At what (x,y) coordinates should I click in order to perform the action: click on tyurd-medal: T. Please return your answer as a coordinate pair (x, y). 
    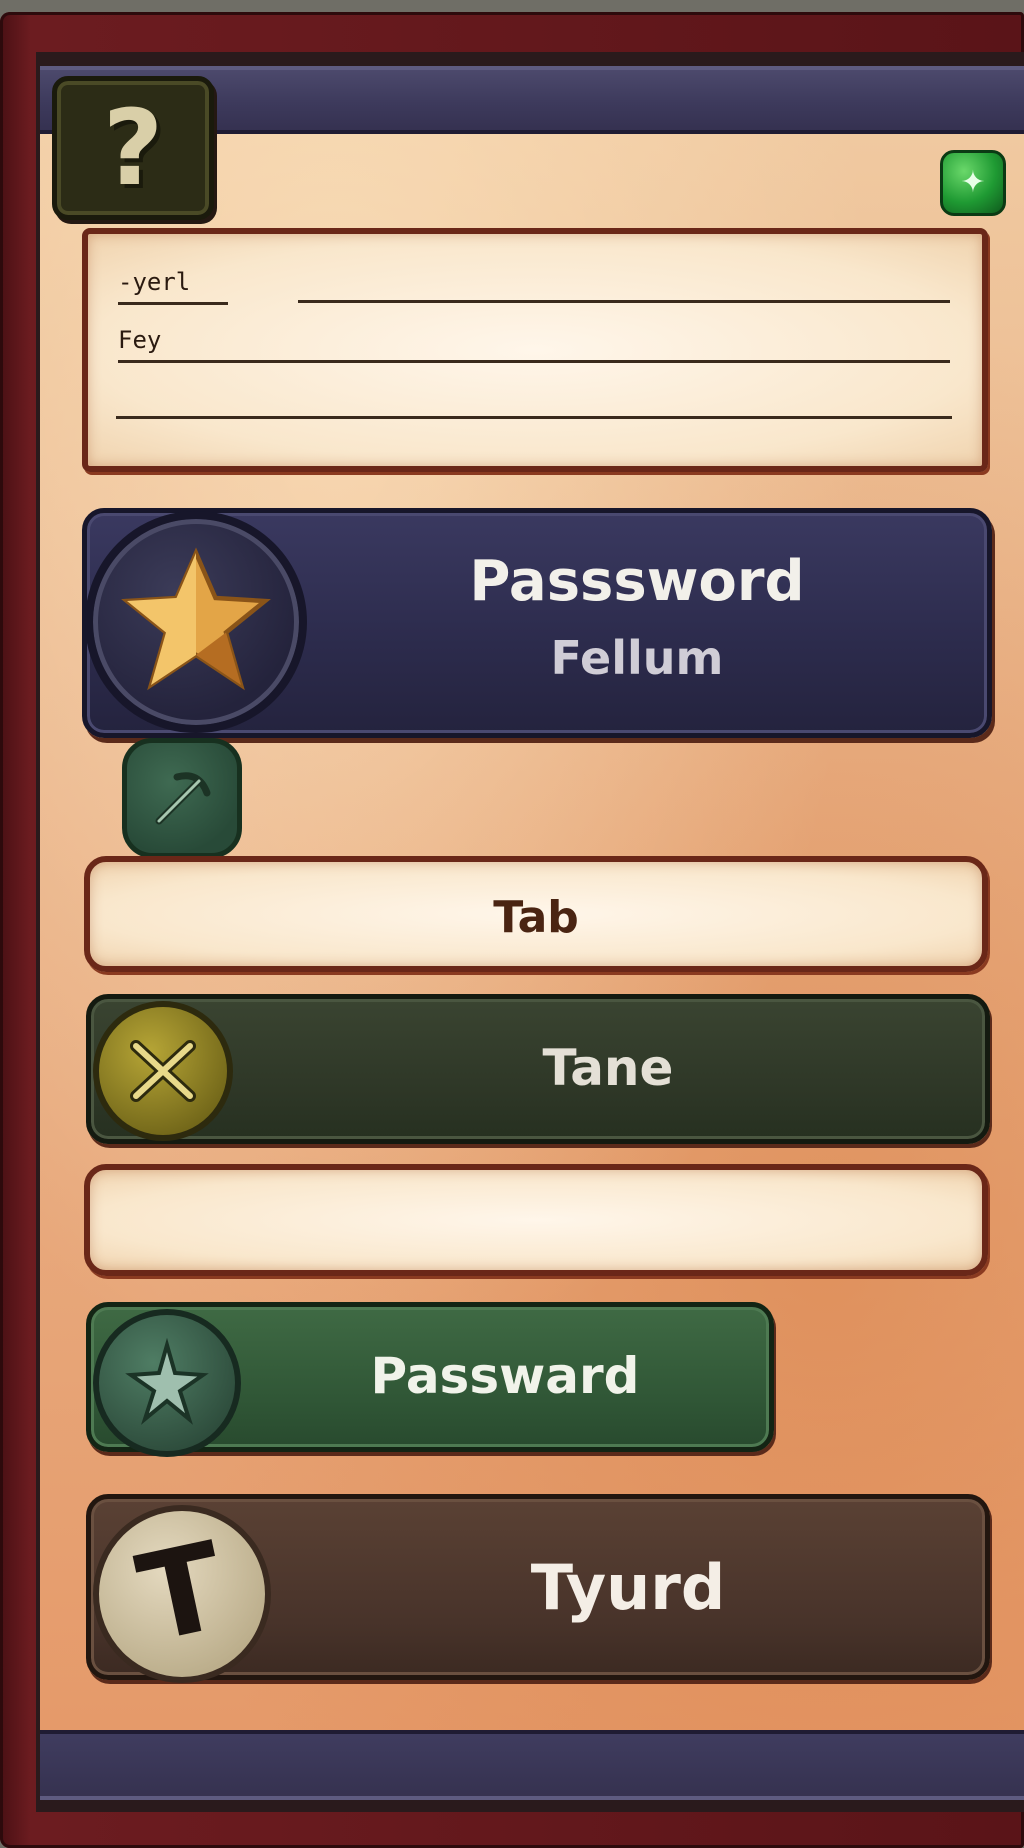
    Looking at the image, I should click on (182, 1594).